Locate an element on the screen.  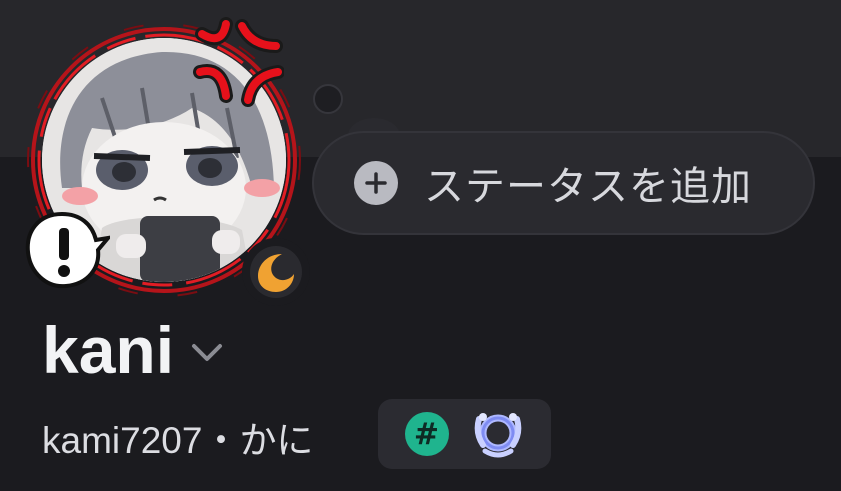
username: kami7207 is located at coordinates (122, 440).